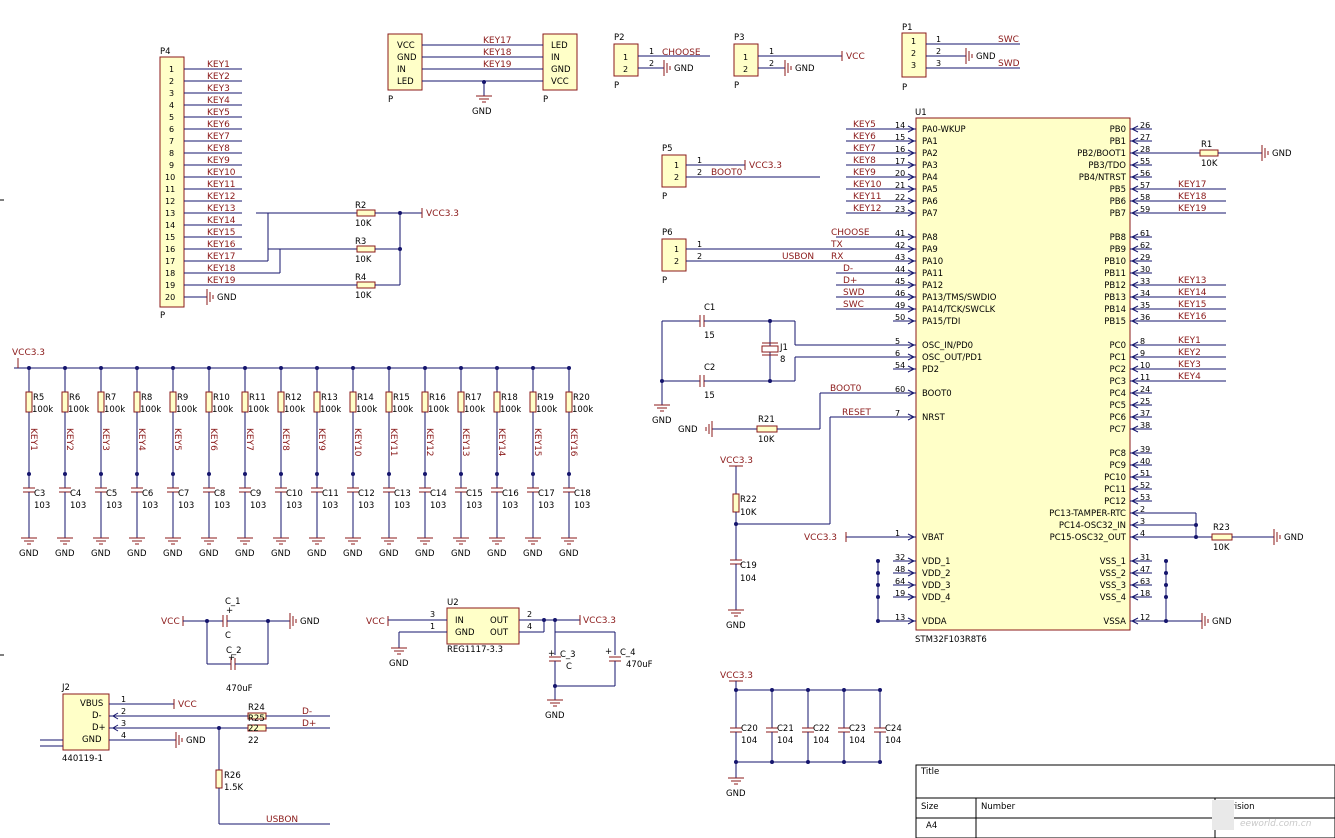 Image resolution: width=1335 pixels, height=838 pixels. I want to click on net-label: KEY5, so click(177, 439).